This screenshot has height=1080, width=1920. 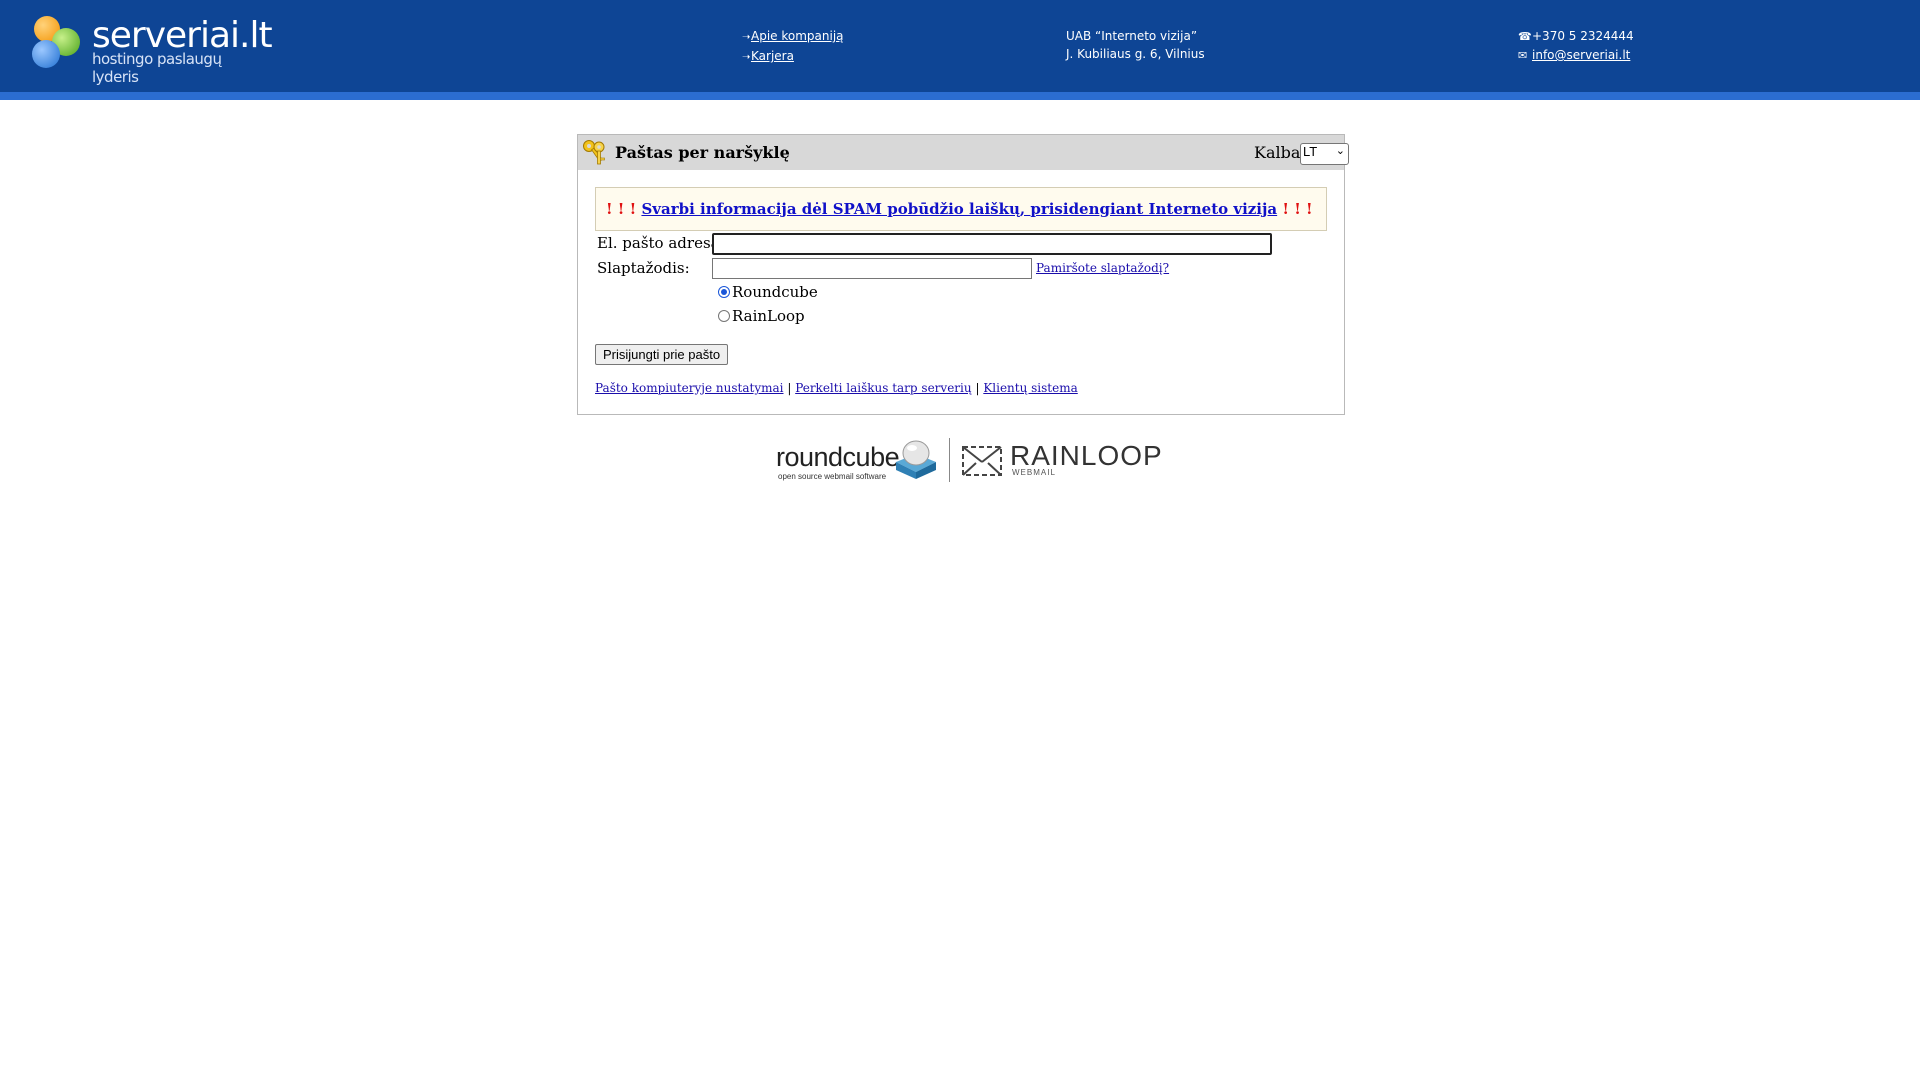 I want to click on header-stripe, so click(x=960, y=96).